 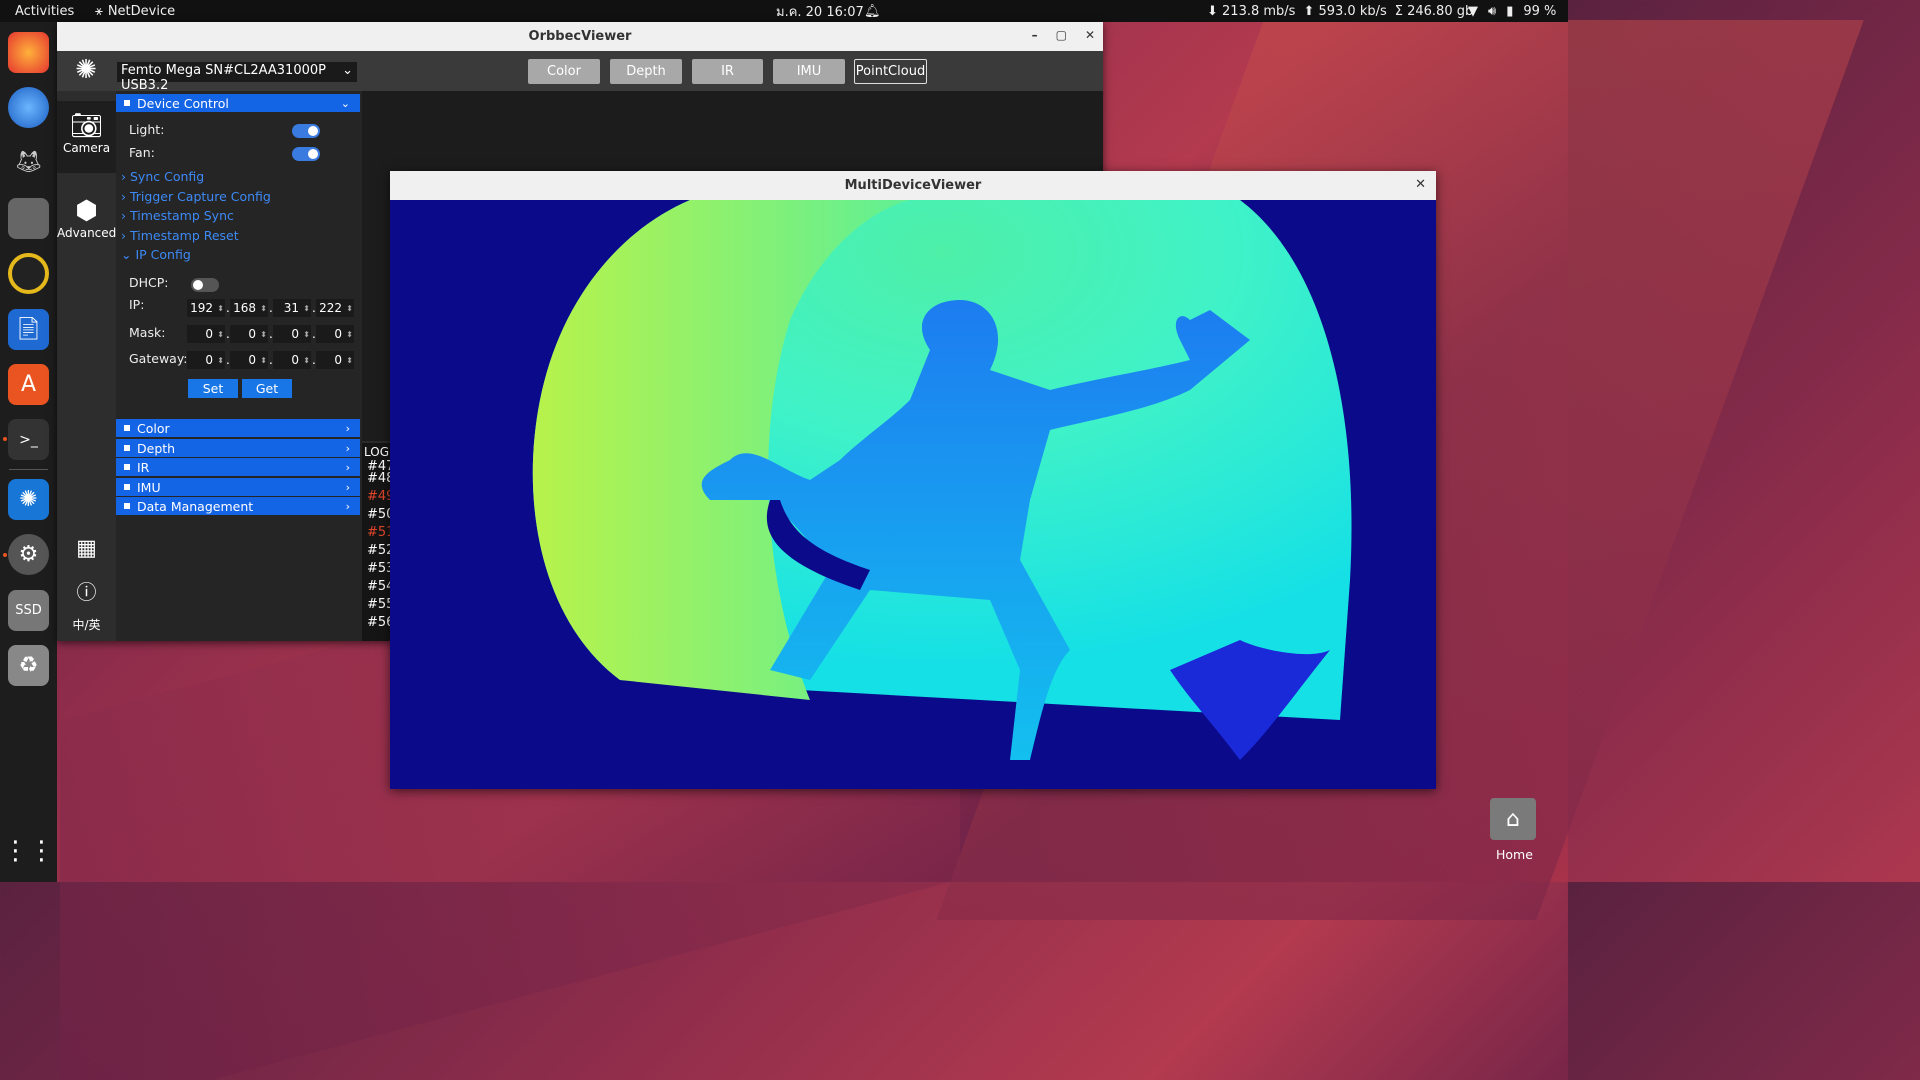 I want to click on app-center-icon: A, so click(x=28, y=384).